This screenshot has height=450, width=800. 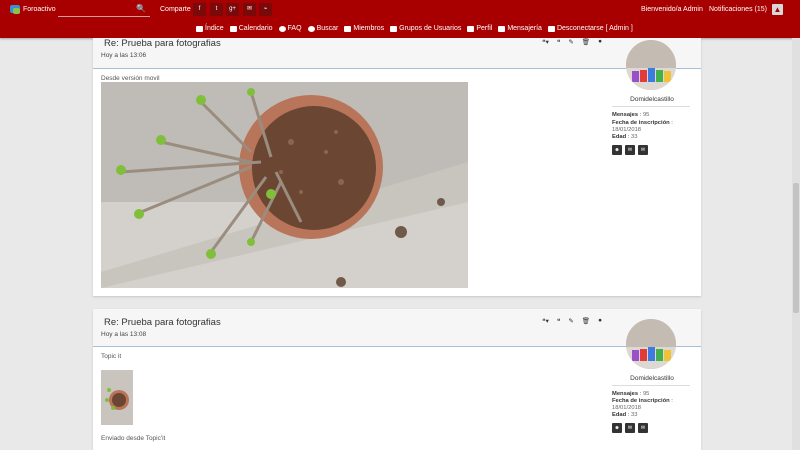 I want to click on avatar-image, so click(x=651, y=65).